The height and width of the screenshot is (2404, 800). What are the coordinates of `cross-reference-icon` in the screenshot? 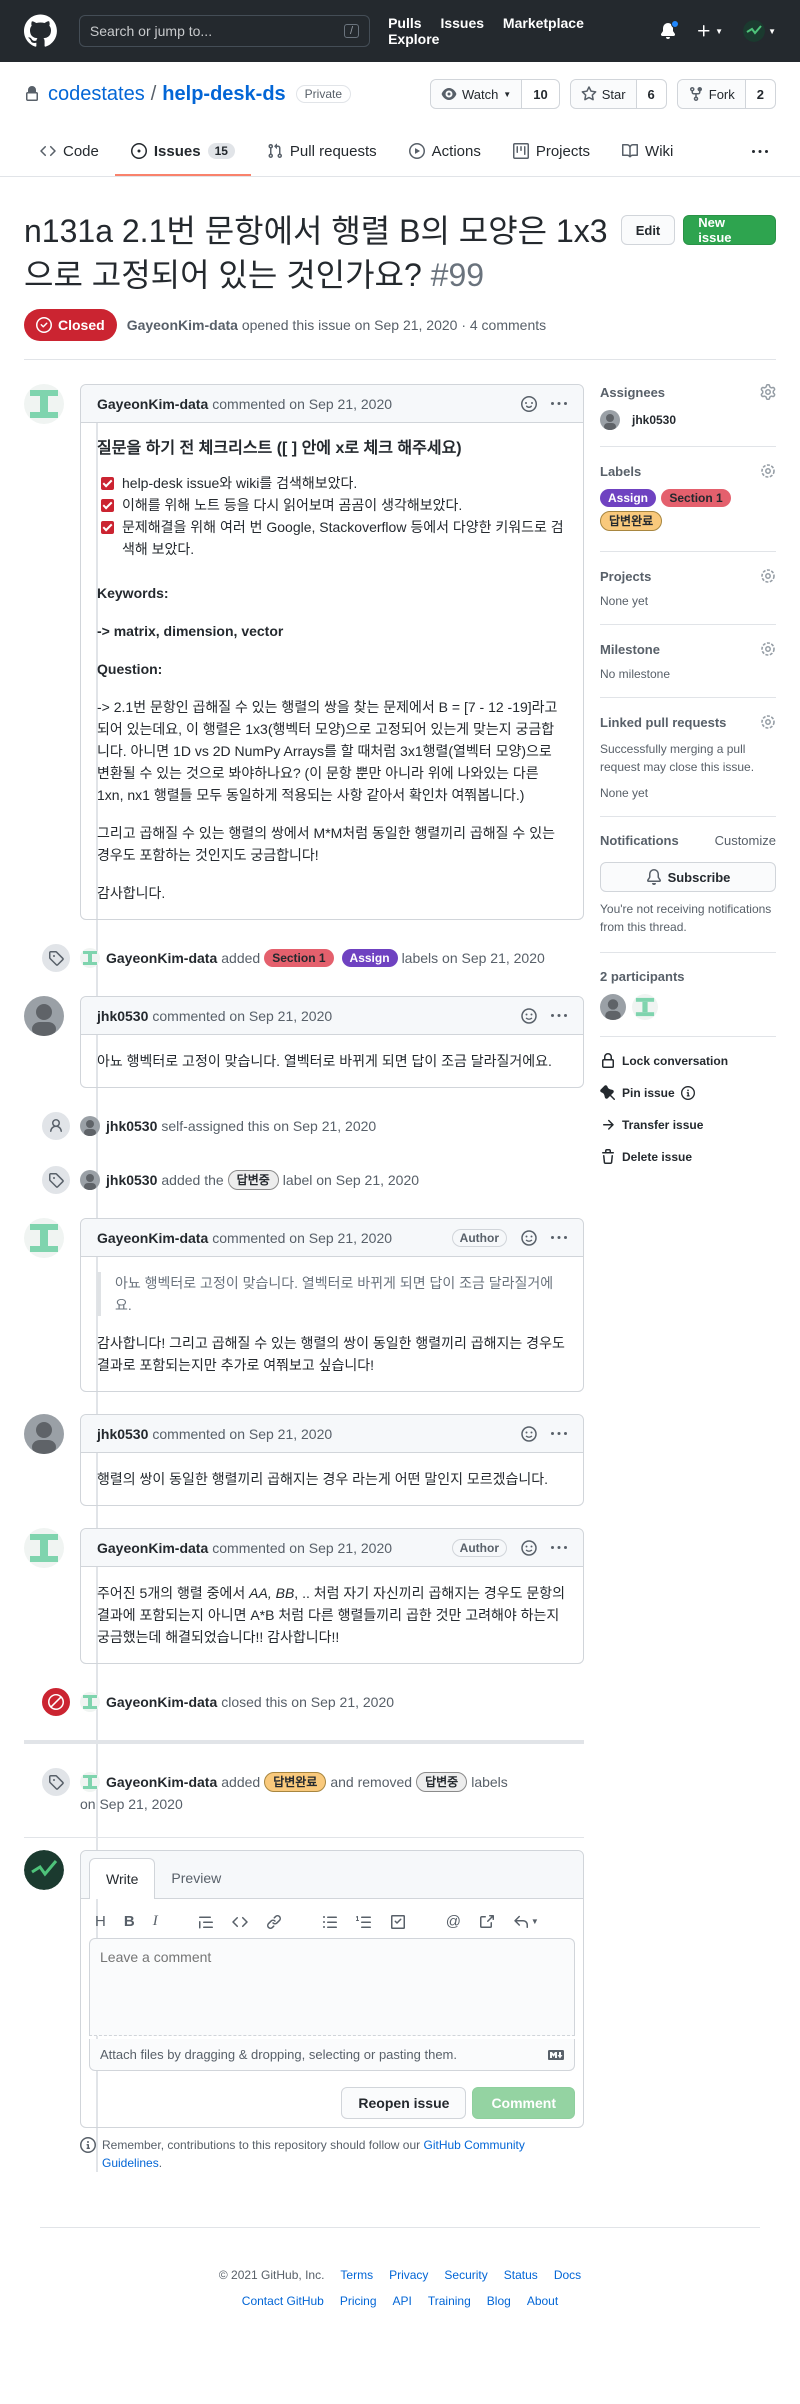 It's located at (487, 1922).